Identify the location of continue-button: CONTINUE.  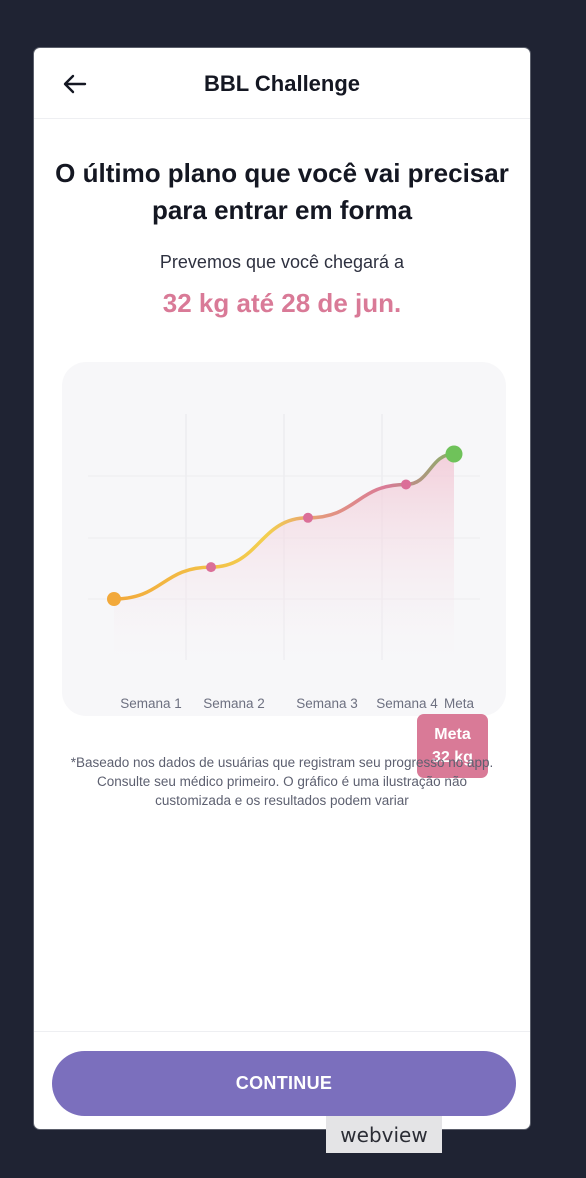
(284, 1083).